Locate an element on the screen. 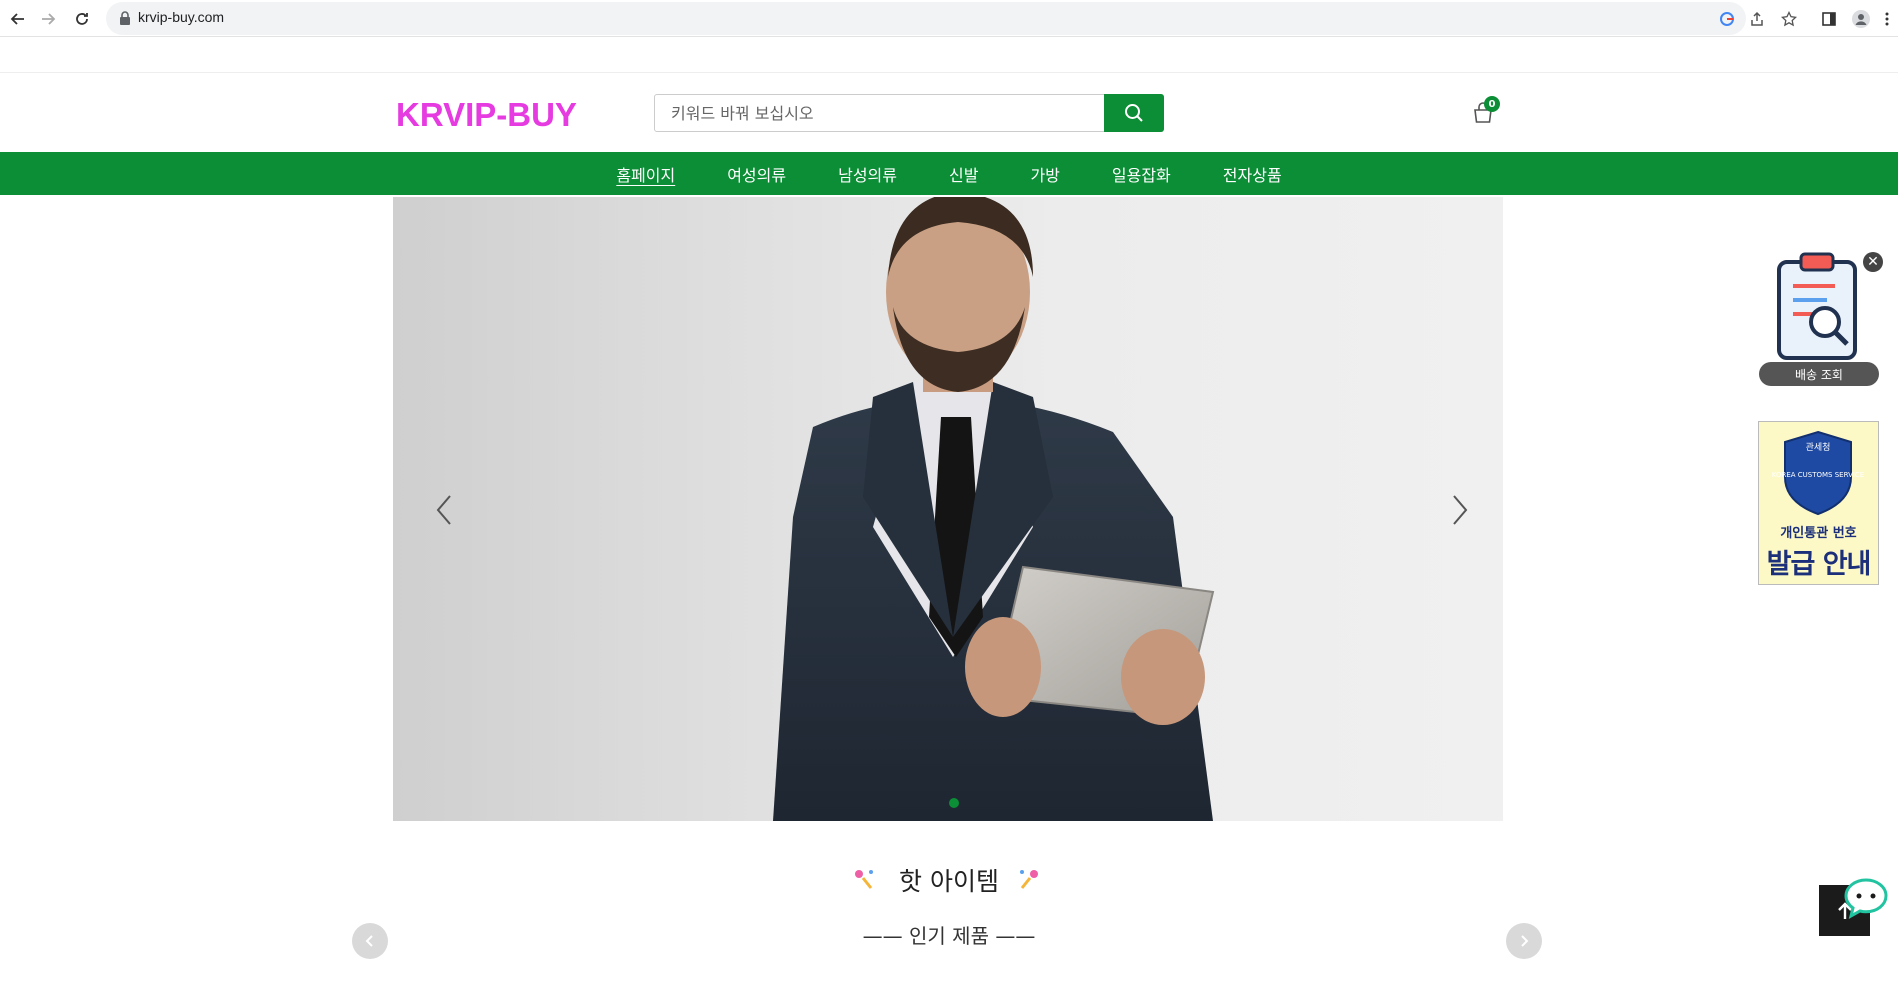  nav-item-womens: 여성의류 is located at coordinates (756, 173).